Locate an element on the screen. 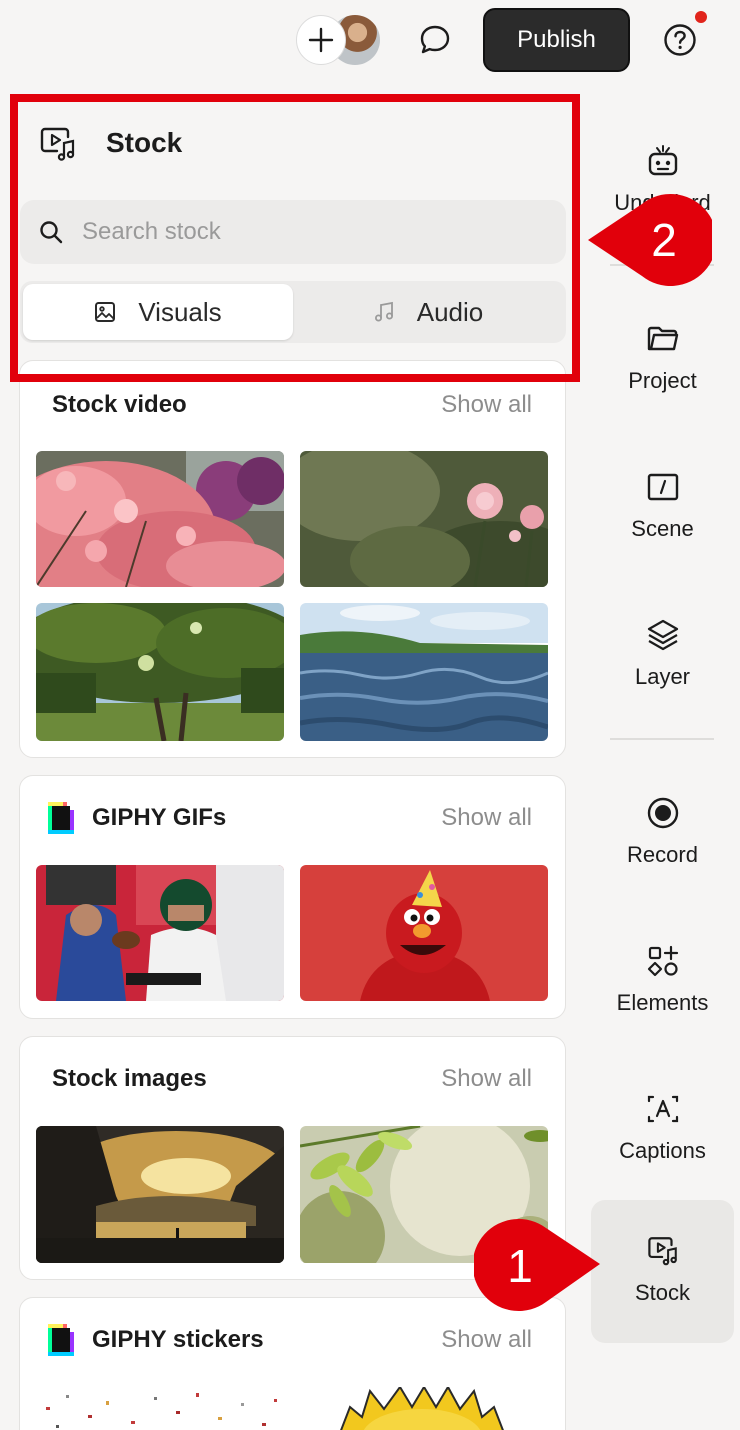 This screenshot has height=1430, width=740. stock-media-icon is located at coordinates (662, 1251).